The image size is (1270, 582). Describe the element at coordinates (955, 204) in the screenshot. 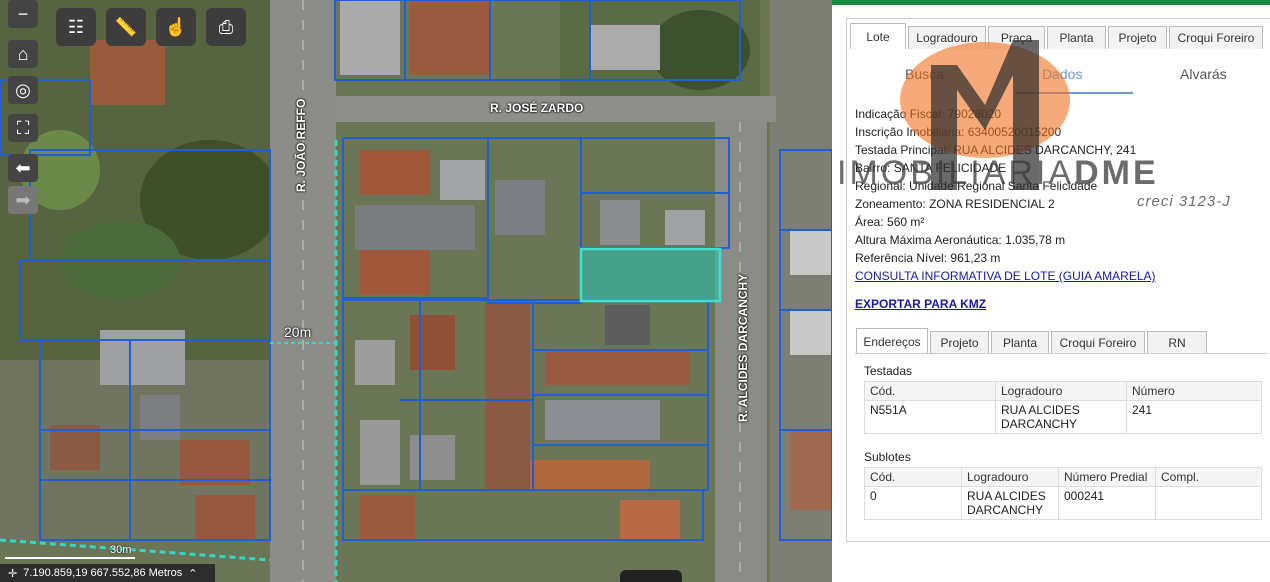

I see `field-zoneamento: Zoneamento: ZONA RESIDENCIAL 2` at that location.